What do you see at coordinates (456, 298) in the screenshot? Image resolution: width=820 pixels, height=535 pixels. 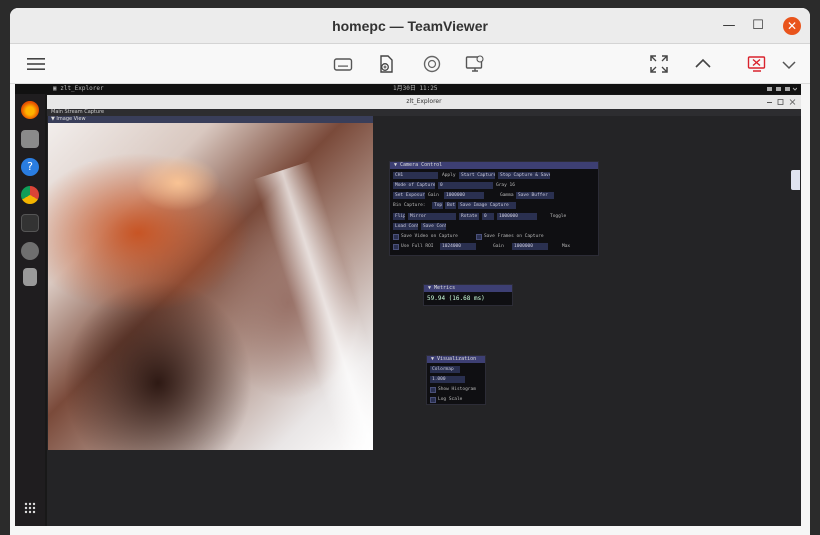 I see `fps-readout: 59.94 (16.68 ms)` at bounding box center [456, 298].